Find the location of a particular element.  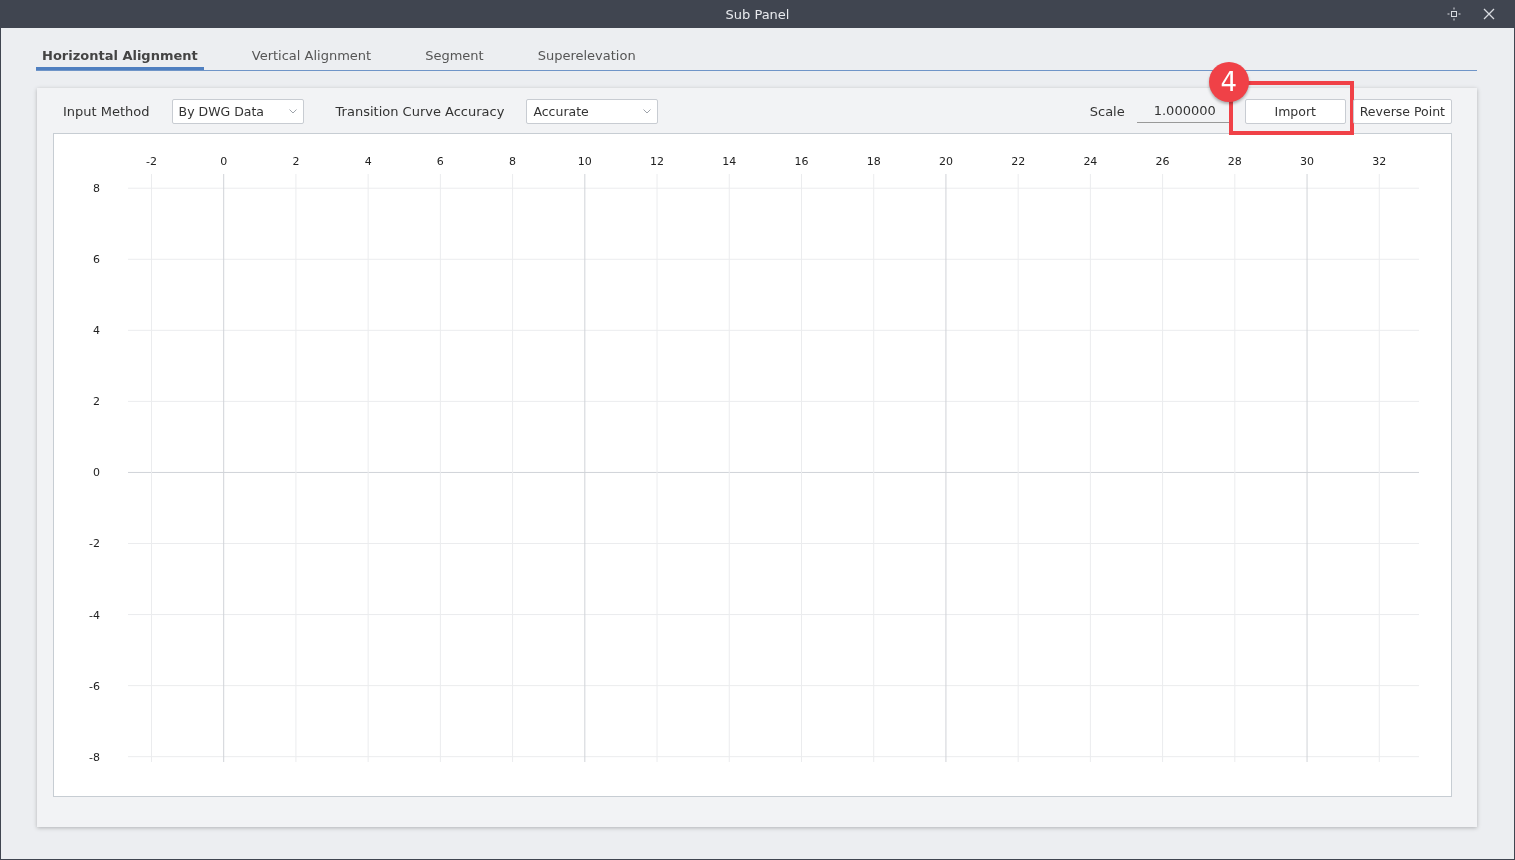

x-tick-label: 6 is located at coordinates (440, 161).